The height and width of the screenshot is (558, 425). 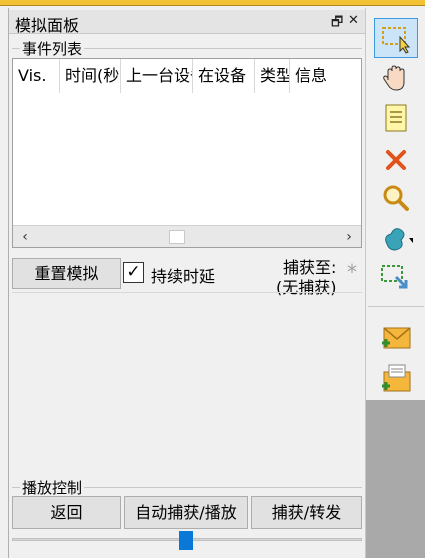 What do you see at coordinates (183, 276) in the screenshot?
I see `continuous-delay-label: 持续时延` at bounding box center [183, 276].